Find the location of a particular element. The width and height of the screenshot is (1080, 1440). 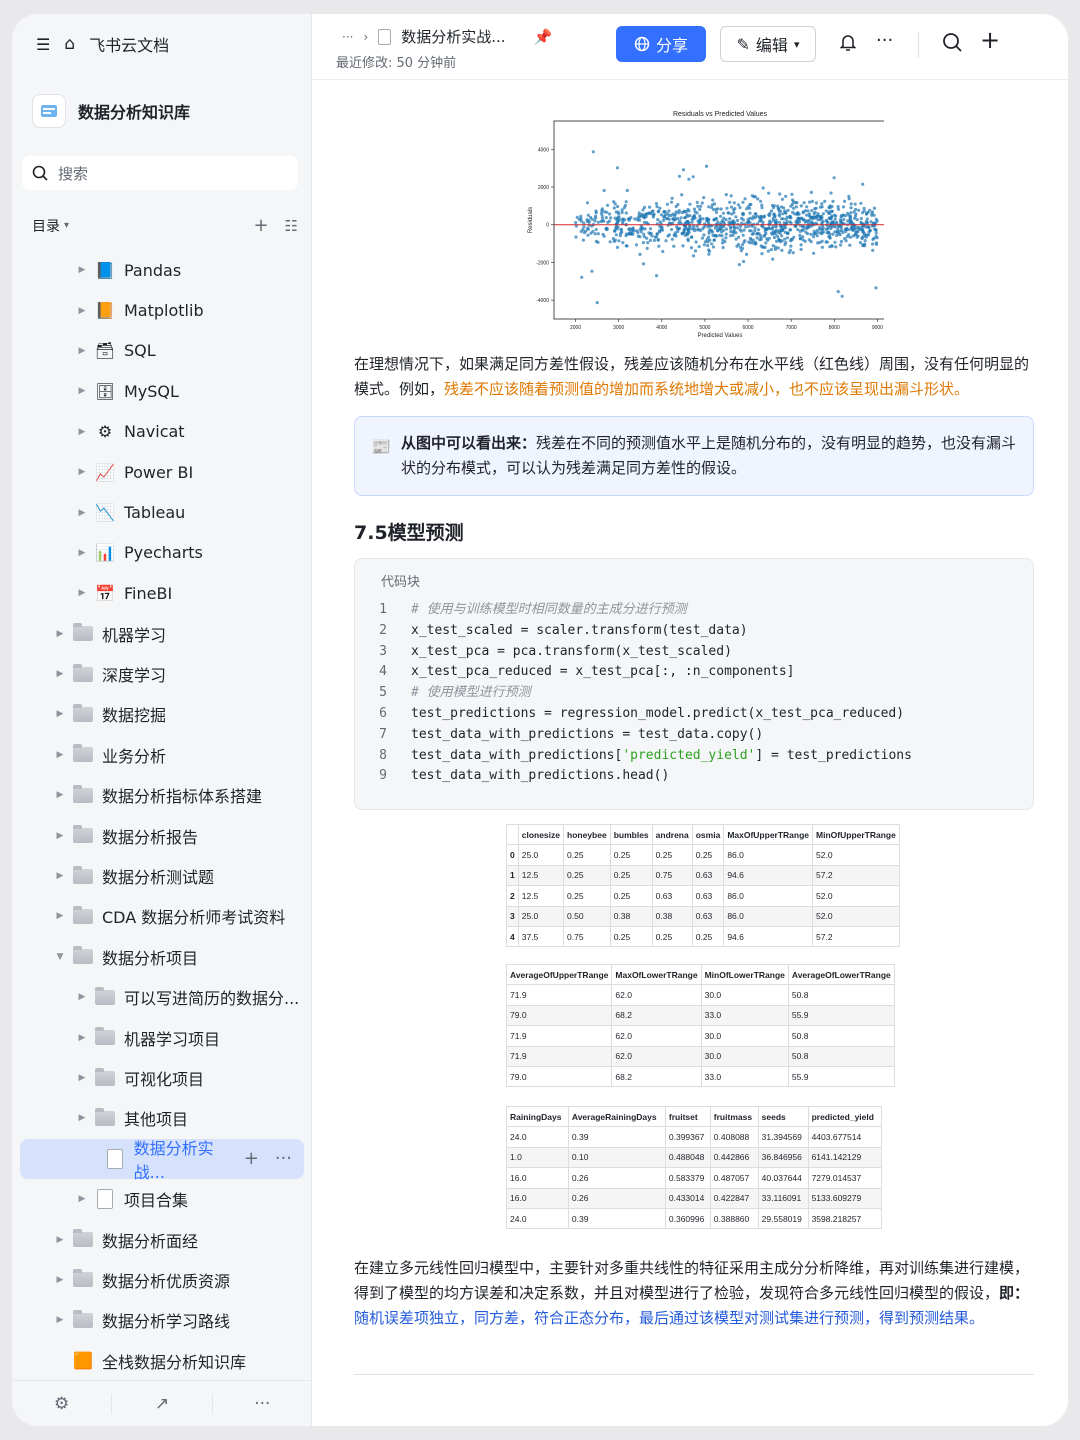

sidebar-item: ▶ 📈 Power BI is located at coordinates (162, 472).